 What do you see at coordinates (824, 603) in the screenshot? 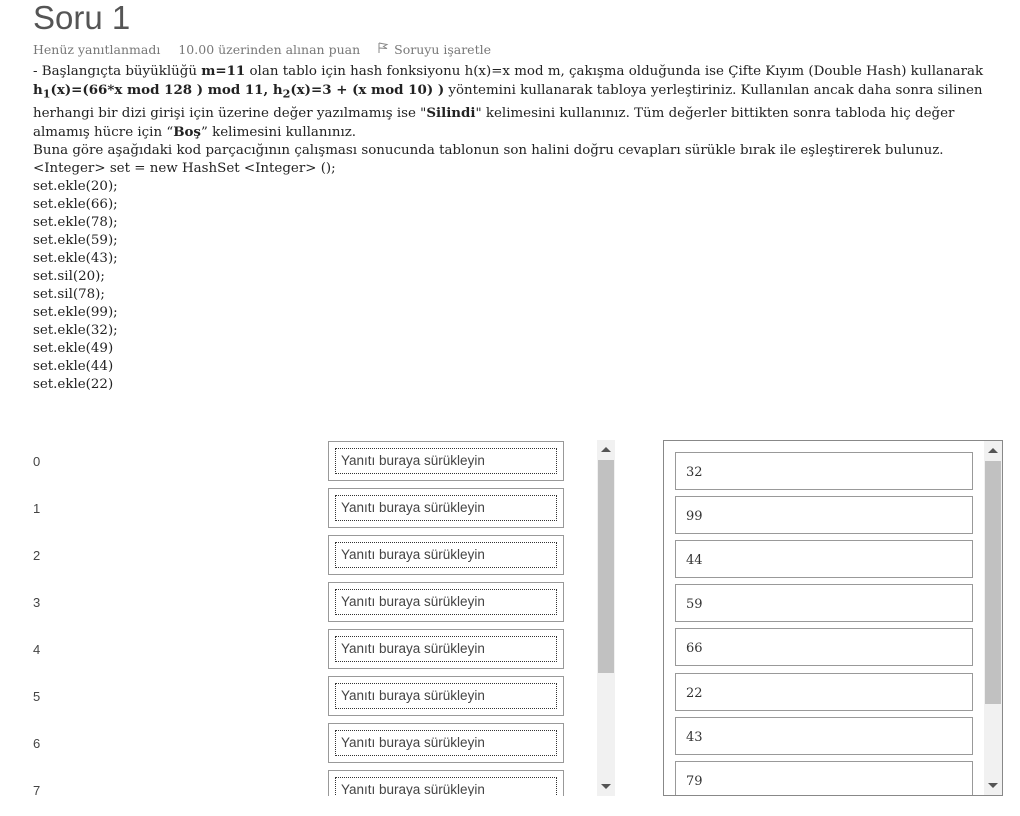
I see `drag-option: 59` at bounding box center [824, 603].